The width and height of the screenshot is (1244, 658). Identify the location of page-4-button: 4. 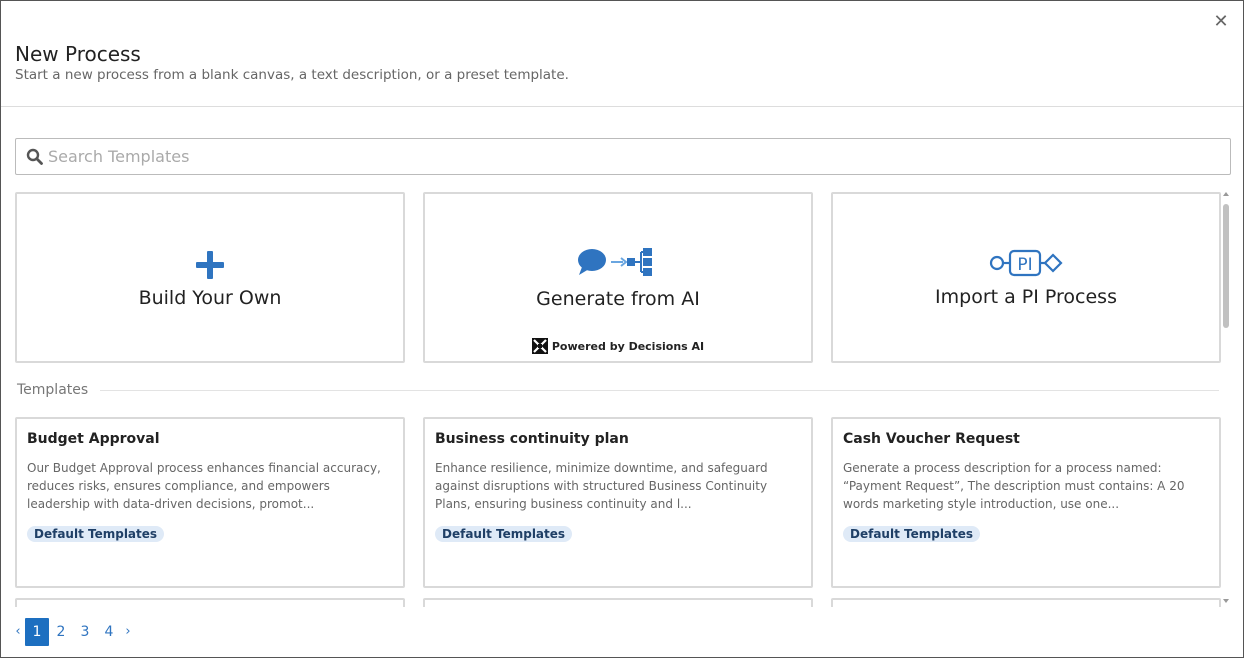
(109, 632).